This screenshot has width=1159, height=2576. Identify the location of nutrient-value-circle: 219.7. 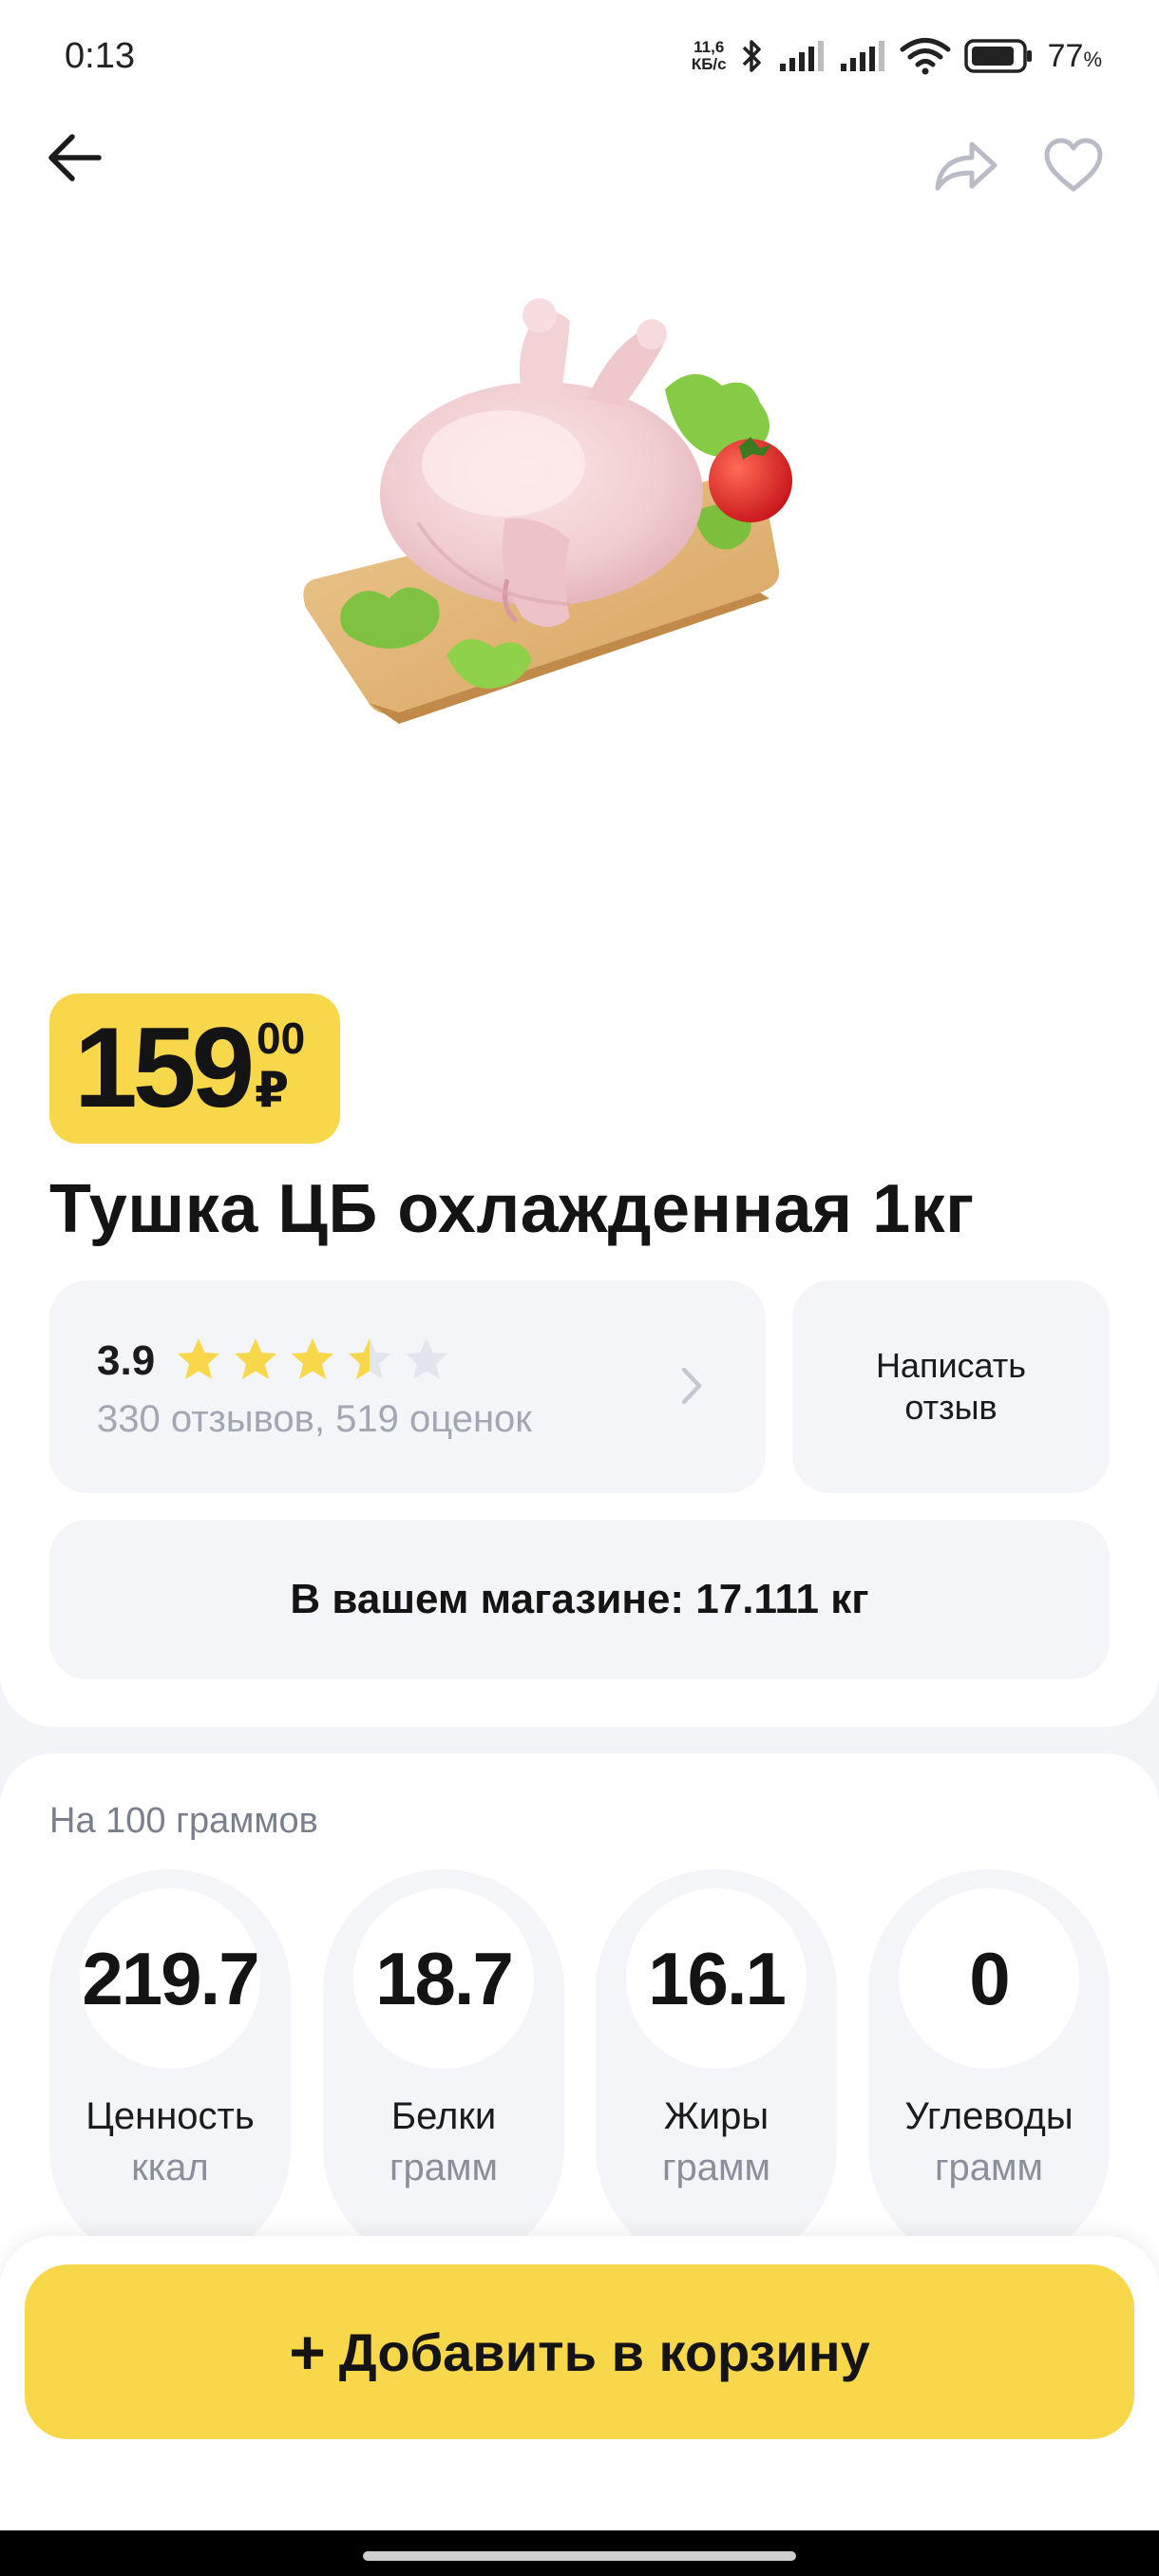
(170, 1979).